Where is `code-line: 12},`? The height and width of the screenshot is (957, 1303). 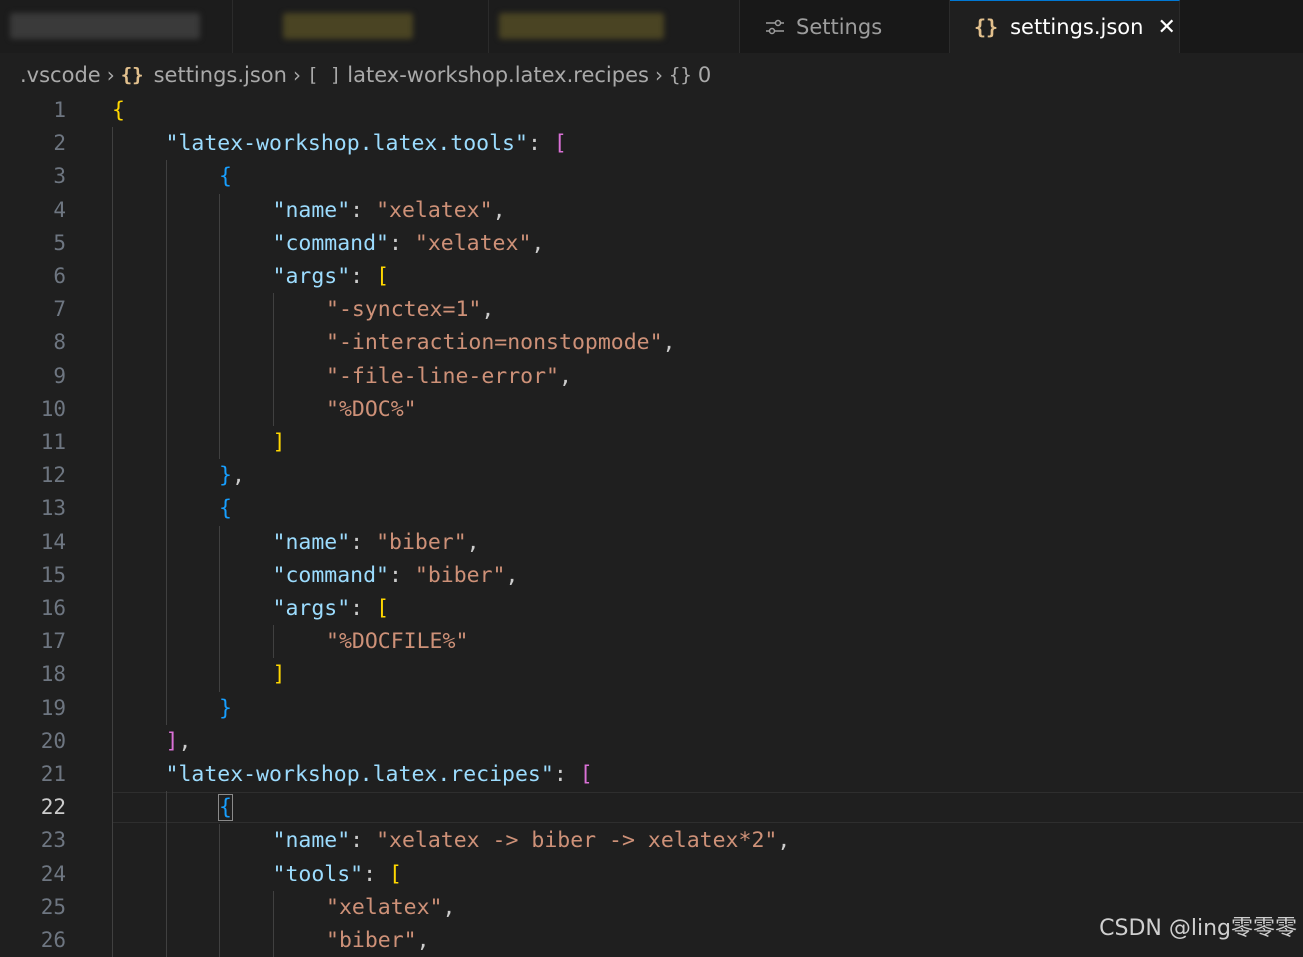 code-line: 12}, is located at coordinates (651, 475).